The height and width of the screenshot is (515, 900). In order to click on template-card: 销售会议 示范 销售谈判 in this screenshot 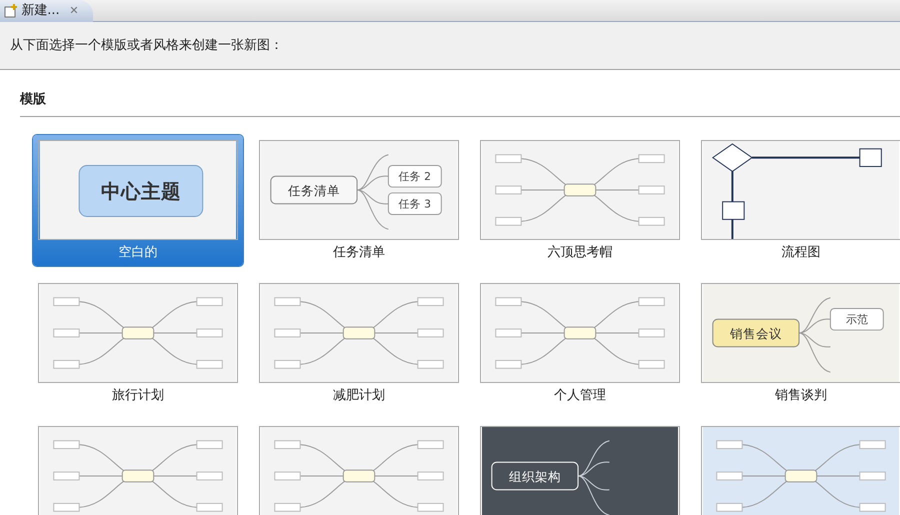, I will do `click(798, 343)`.